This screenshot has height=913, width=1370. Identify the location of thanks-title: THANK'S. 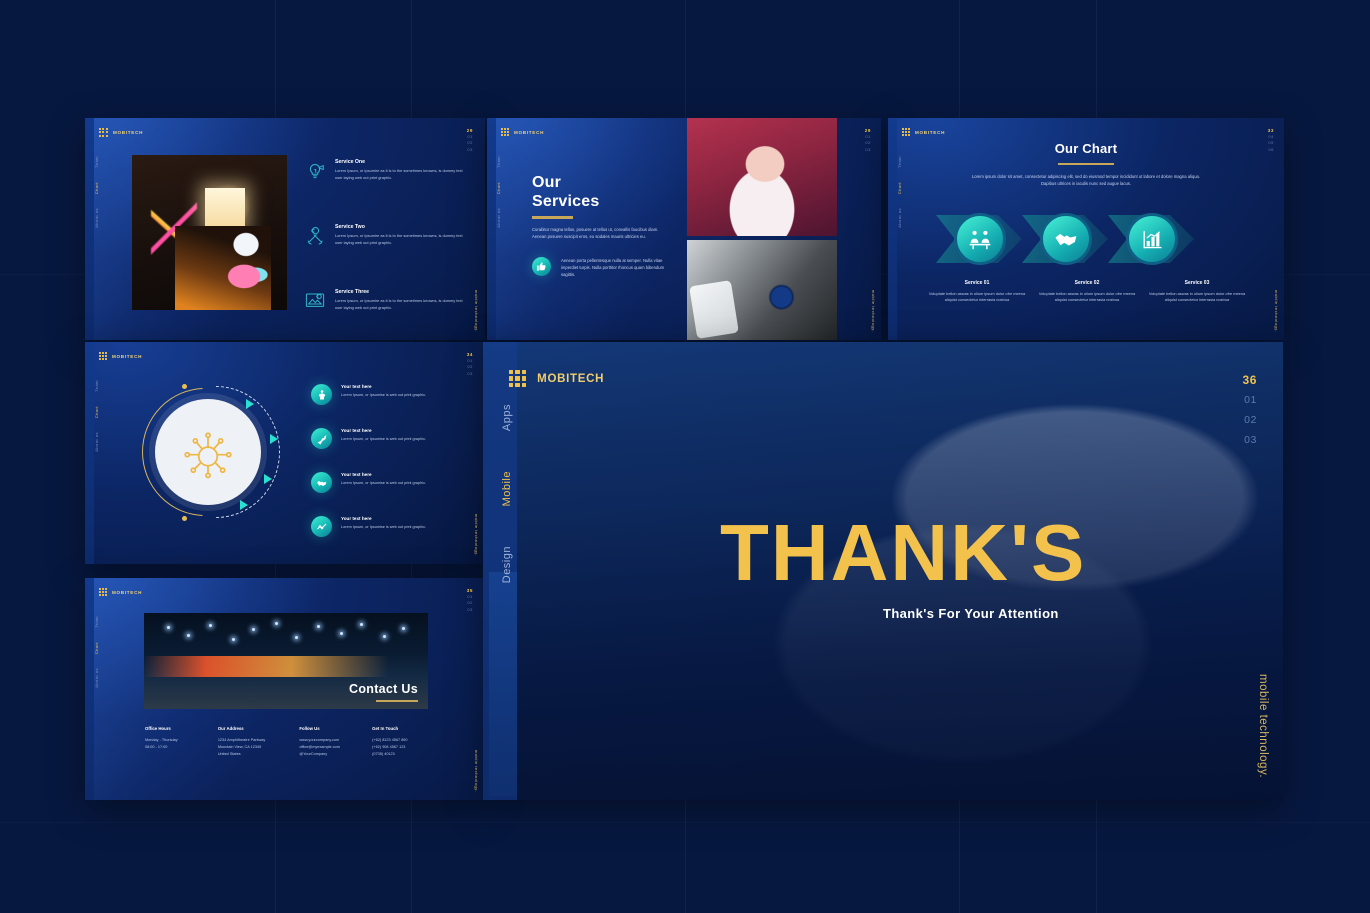
(903, 552).